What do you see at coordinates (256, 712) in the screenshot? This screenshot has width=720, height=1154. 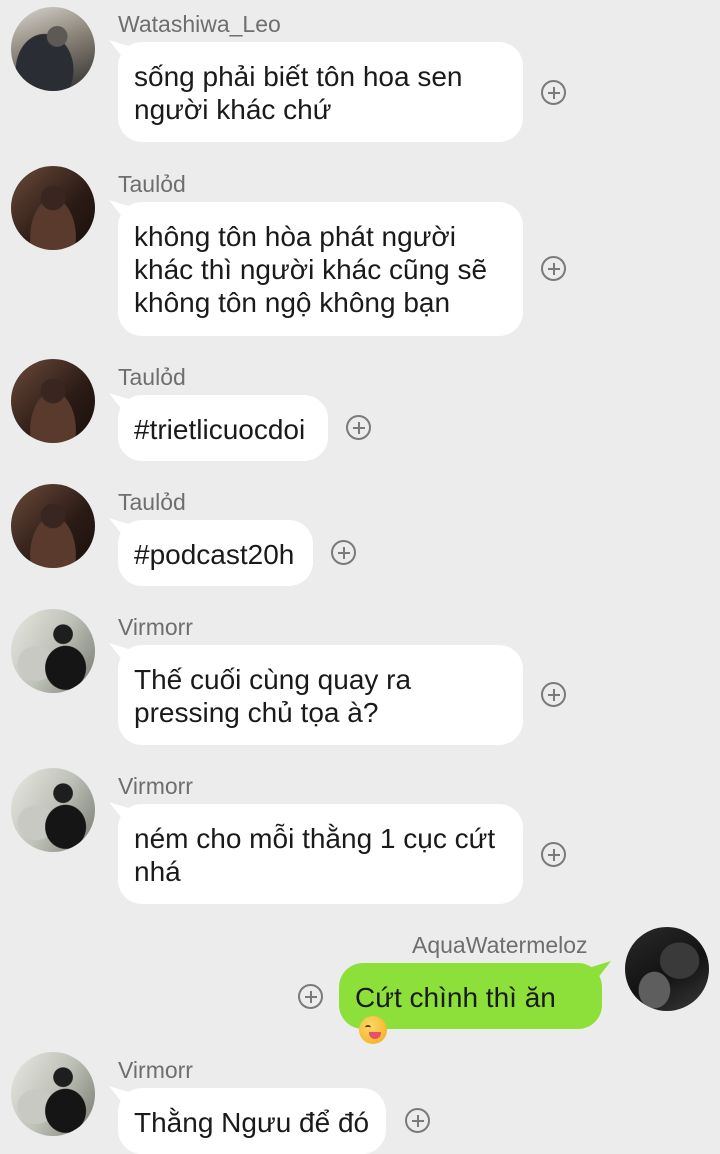 I see `message-text: pressing chủ tọa à?` at bounding box center [256, 712].